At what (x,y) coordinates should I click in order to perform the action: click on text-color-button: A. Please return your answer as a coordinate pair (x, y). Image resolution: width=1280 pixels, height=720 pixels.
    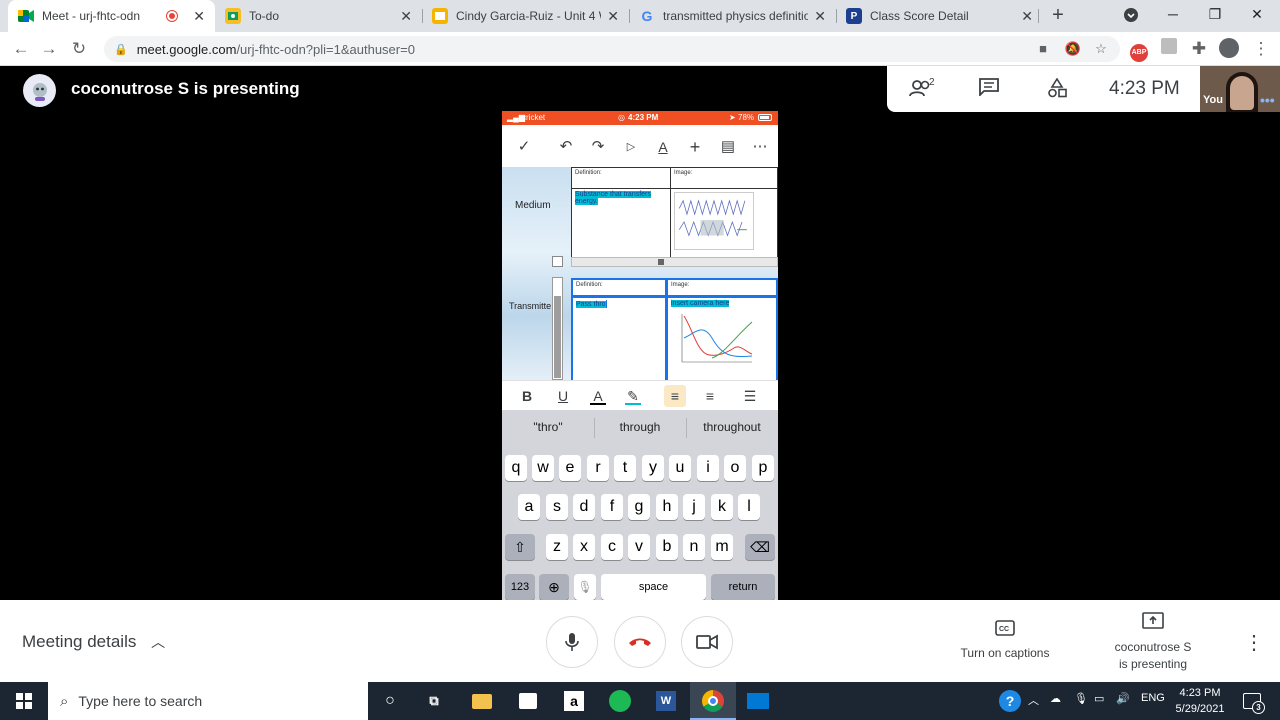
    Looking at the image, I should click on (598, 396).